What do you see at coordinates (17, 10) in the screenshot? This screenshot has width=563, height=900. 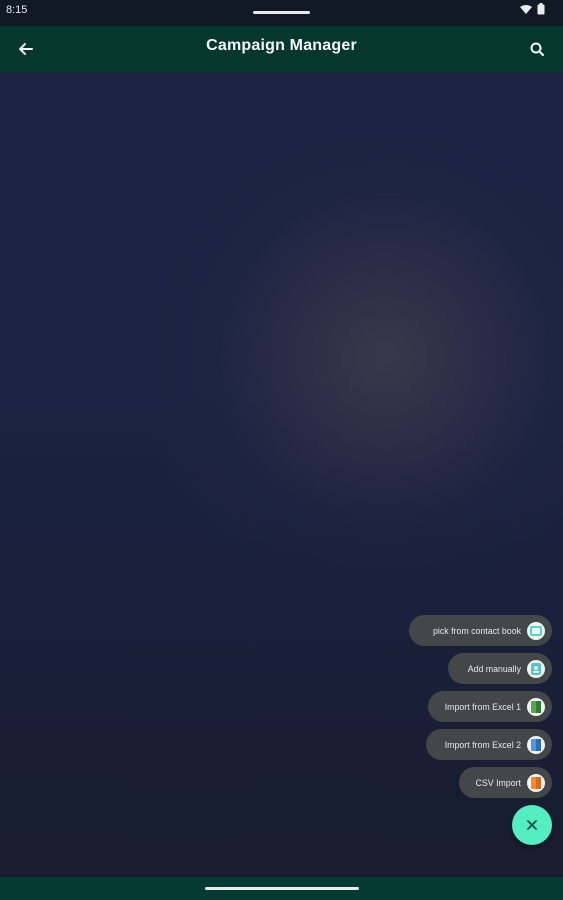 I see `status-time: 8:15` at bounding box center [17, 10].